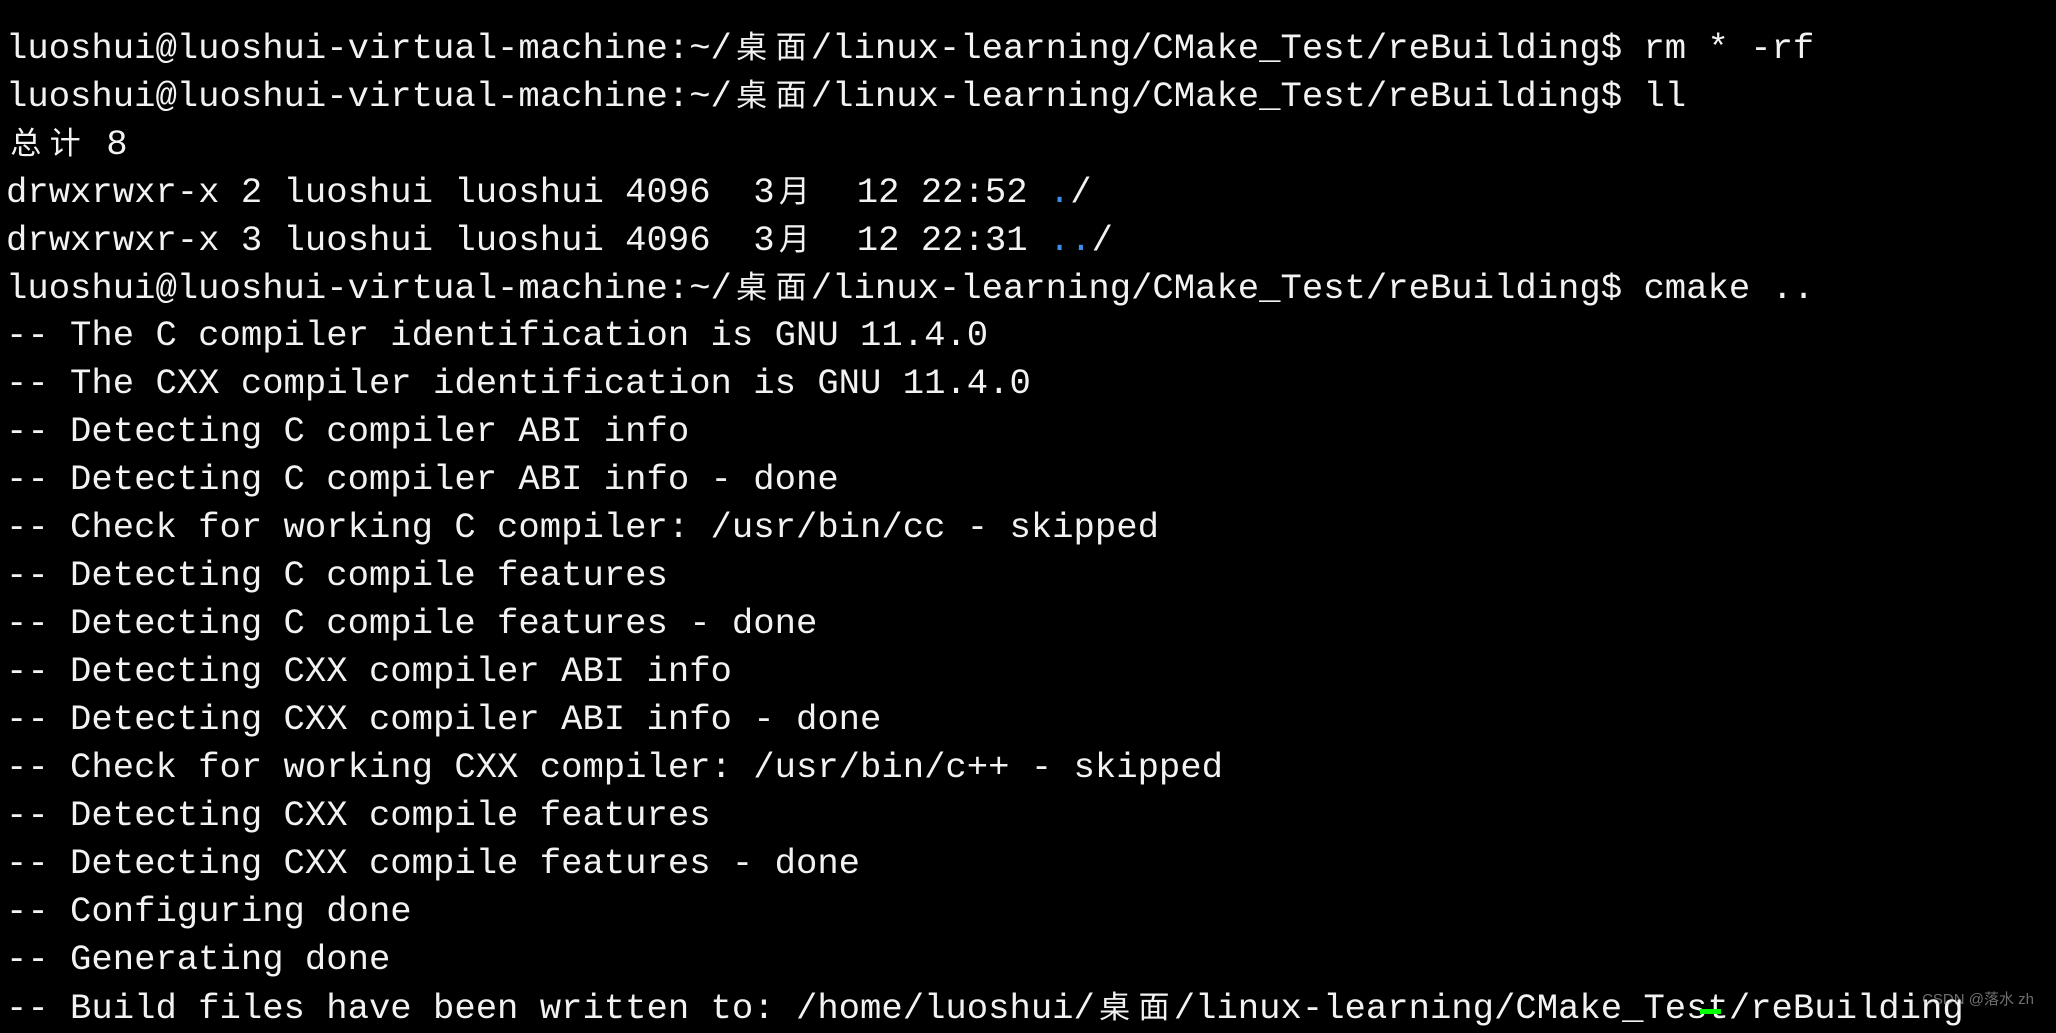 This screenshot has width=2056, height=1033. What do you see at coordinates (985, 480) in the screenshot?
I see `terminal-line: -- Detecting C compiler ABI info - done` at bounding box center [985, 480].